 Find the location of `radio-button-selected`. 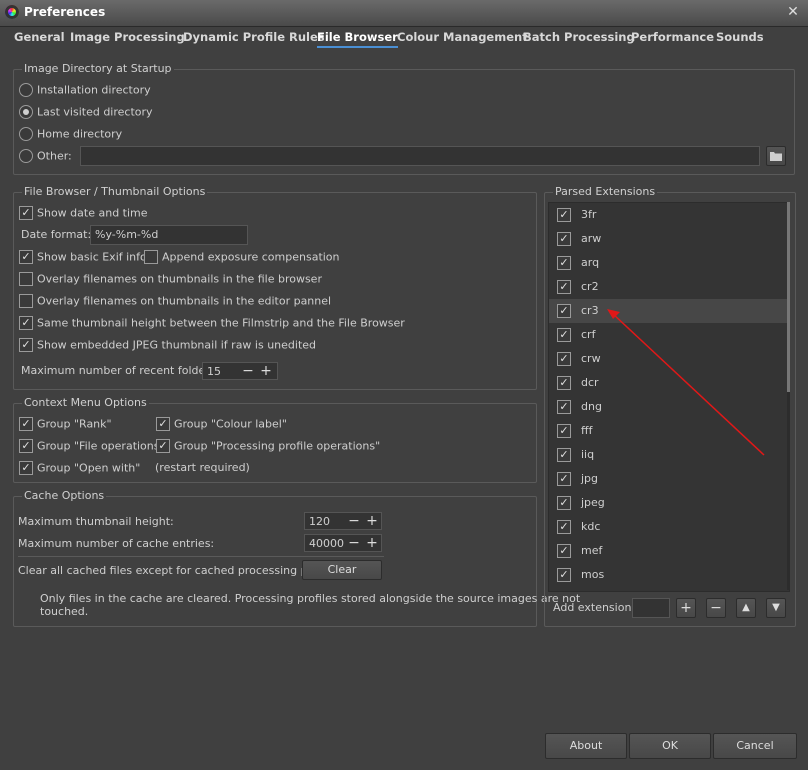

radio-button-selected is located at coordinates (26, 112).